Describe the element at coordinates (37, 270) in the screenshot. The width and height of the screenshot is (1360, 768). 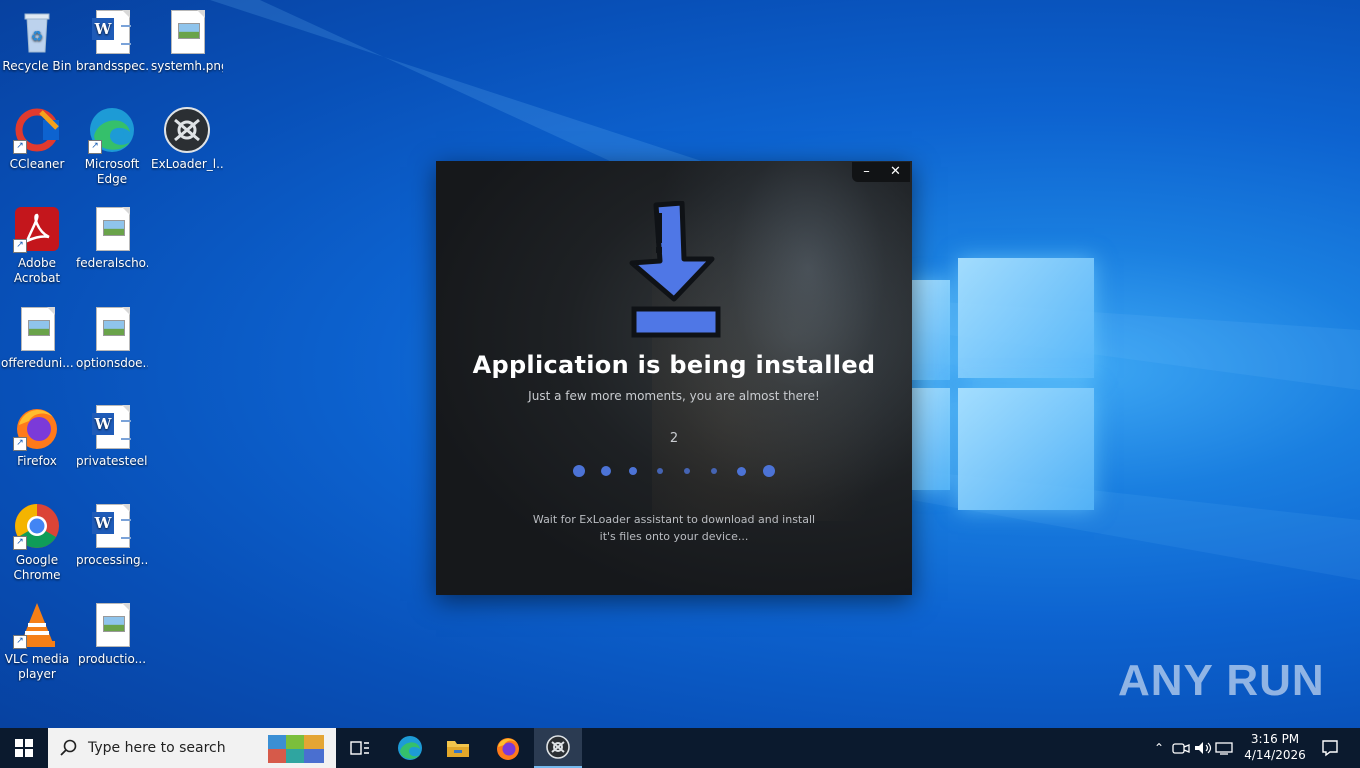
I see `icon-label: Adobe Acrobat` at that location.